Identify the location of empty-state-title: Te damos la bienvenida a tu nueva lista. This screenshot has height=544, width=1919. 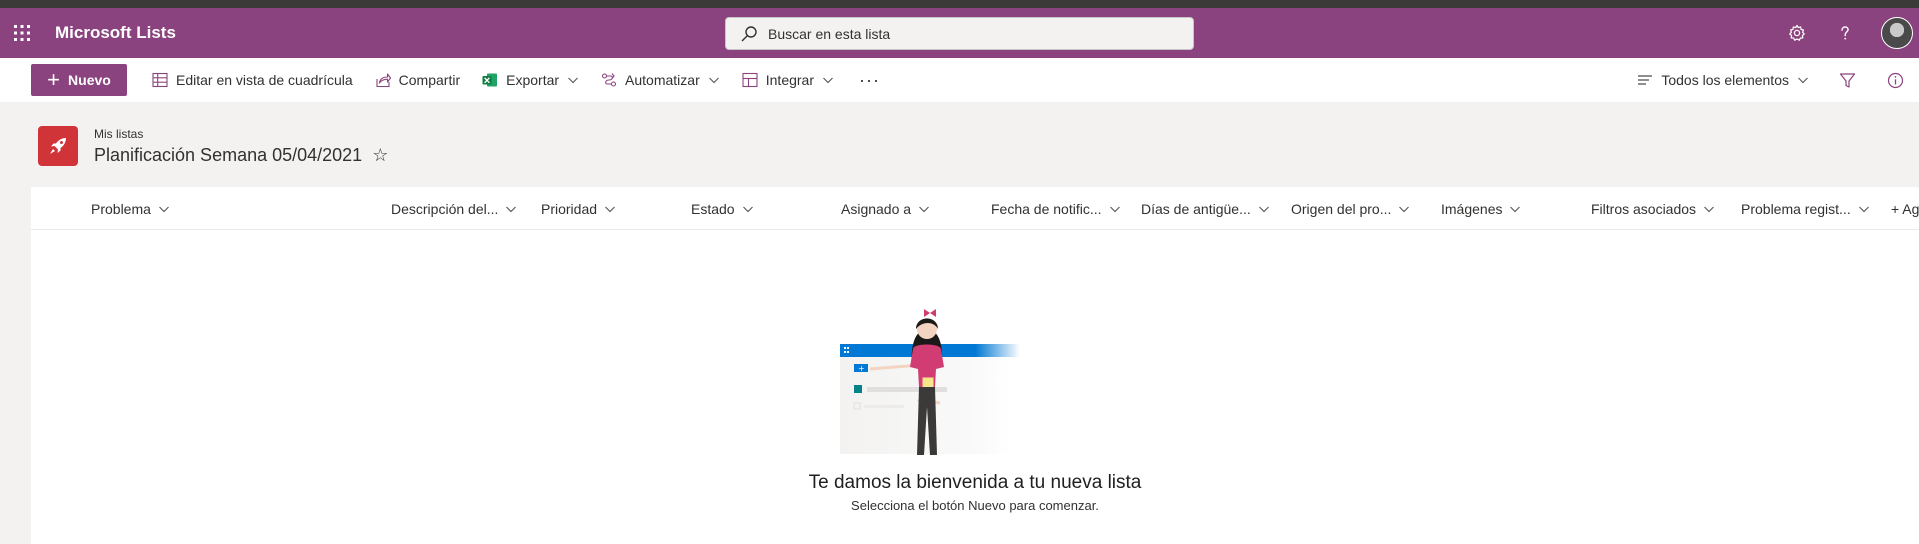
(975, 482).